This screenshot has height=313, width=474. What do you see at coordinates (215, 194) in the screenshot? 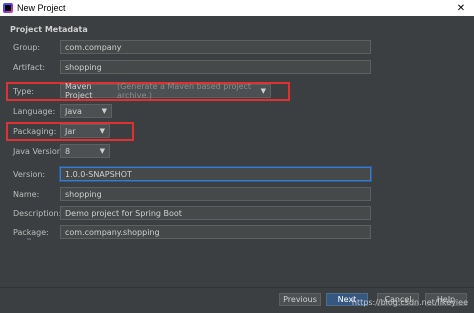
I see `name-field: shopping` at bounding box center [215, 194].